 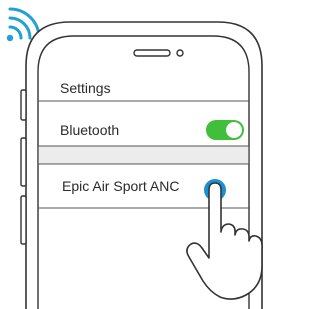 What do you see at coordinates (121, 186) in the screenshot?
I see `device-name: Epic Air Sport ANC` at bounding box center [121, 186].